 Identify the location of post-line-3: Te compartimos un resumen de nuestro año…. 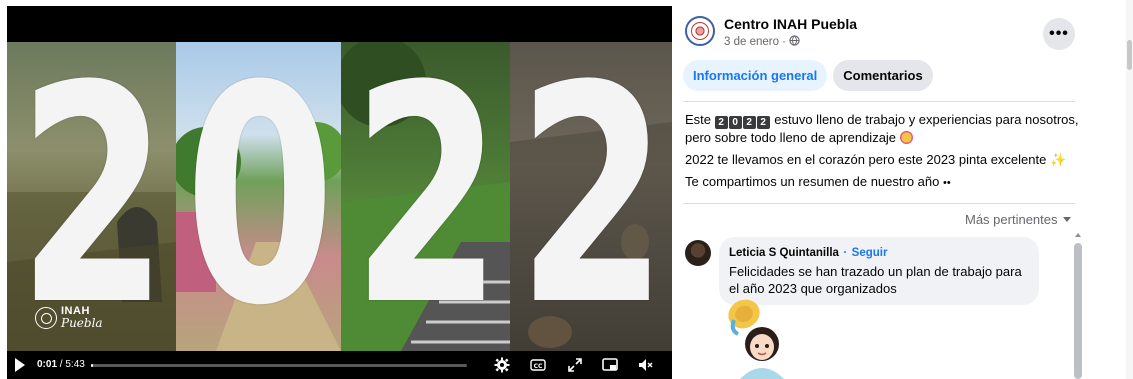
(882, 182).